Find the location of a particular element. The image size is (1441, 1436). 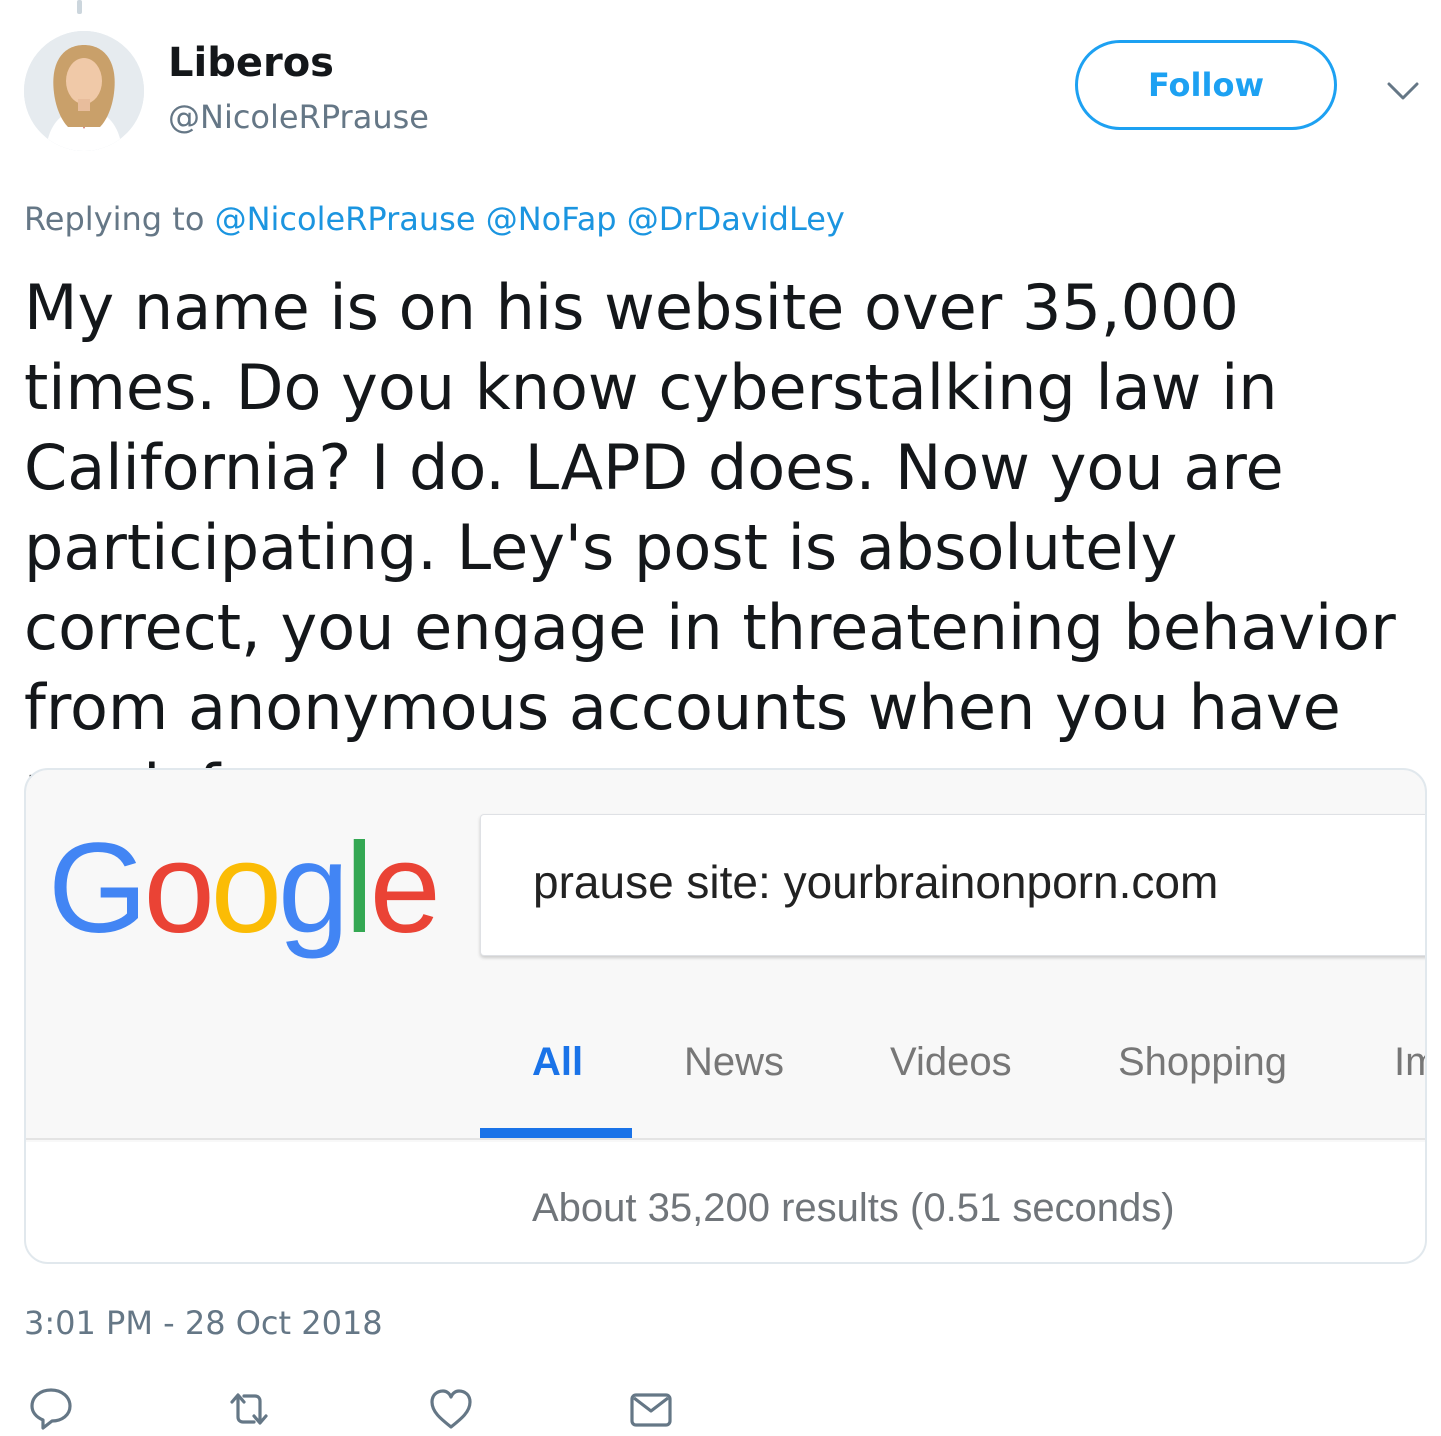

active-tab-indicator is located at coordinates (556, 1133).